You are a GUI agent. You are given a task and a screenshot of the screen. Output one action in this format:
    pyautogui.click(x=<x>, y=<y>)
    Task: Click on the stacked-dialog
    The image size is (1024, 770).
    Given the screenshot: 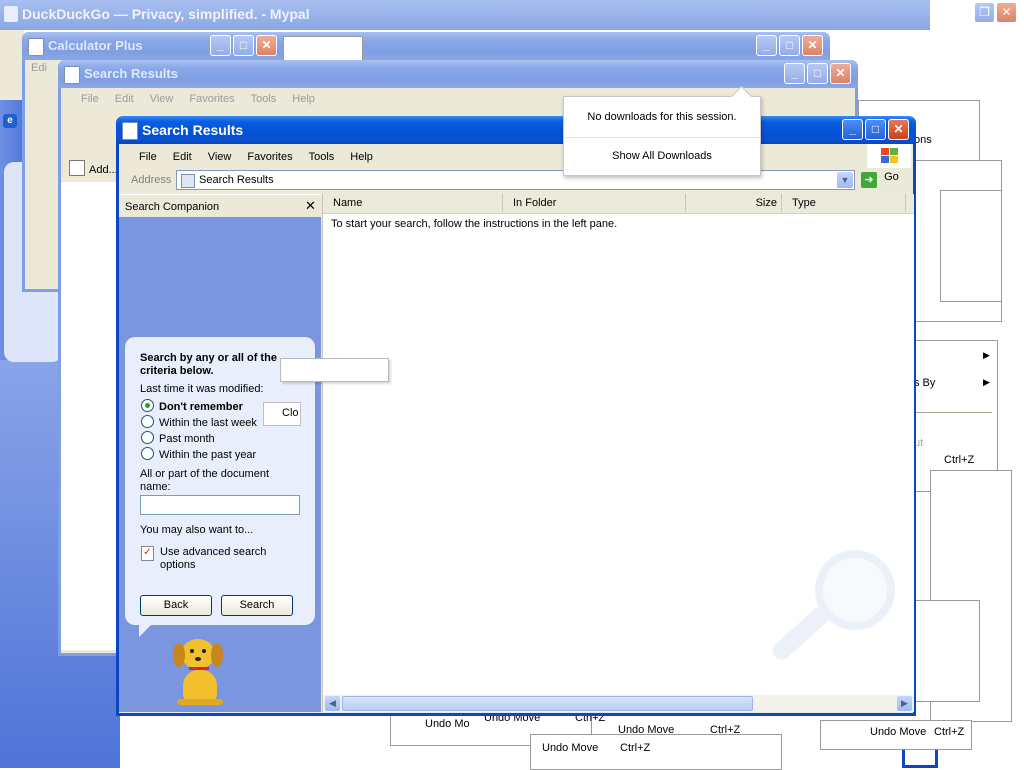 What is the action you would take?
    pyautogui.click(x=971, y=246)
    